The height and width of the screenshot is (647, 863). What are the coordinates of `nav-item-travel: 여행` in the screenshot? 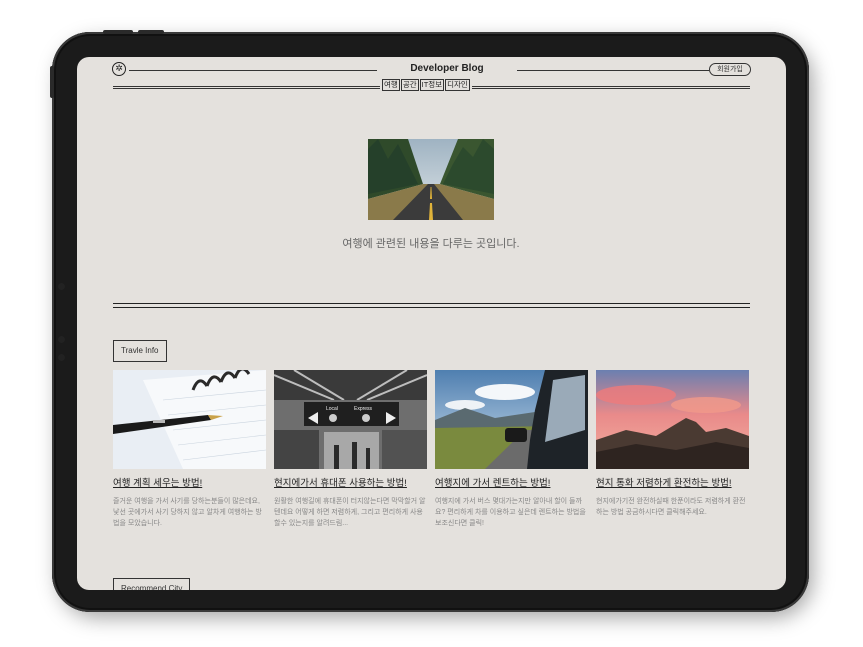 It's located at (391, 85).